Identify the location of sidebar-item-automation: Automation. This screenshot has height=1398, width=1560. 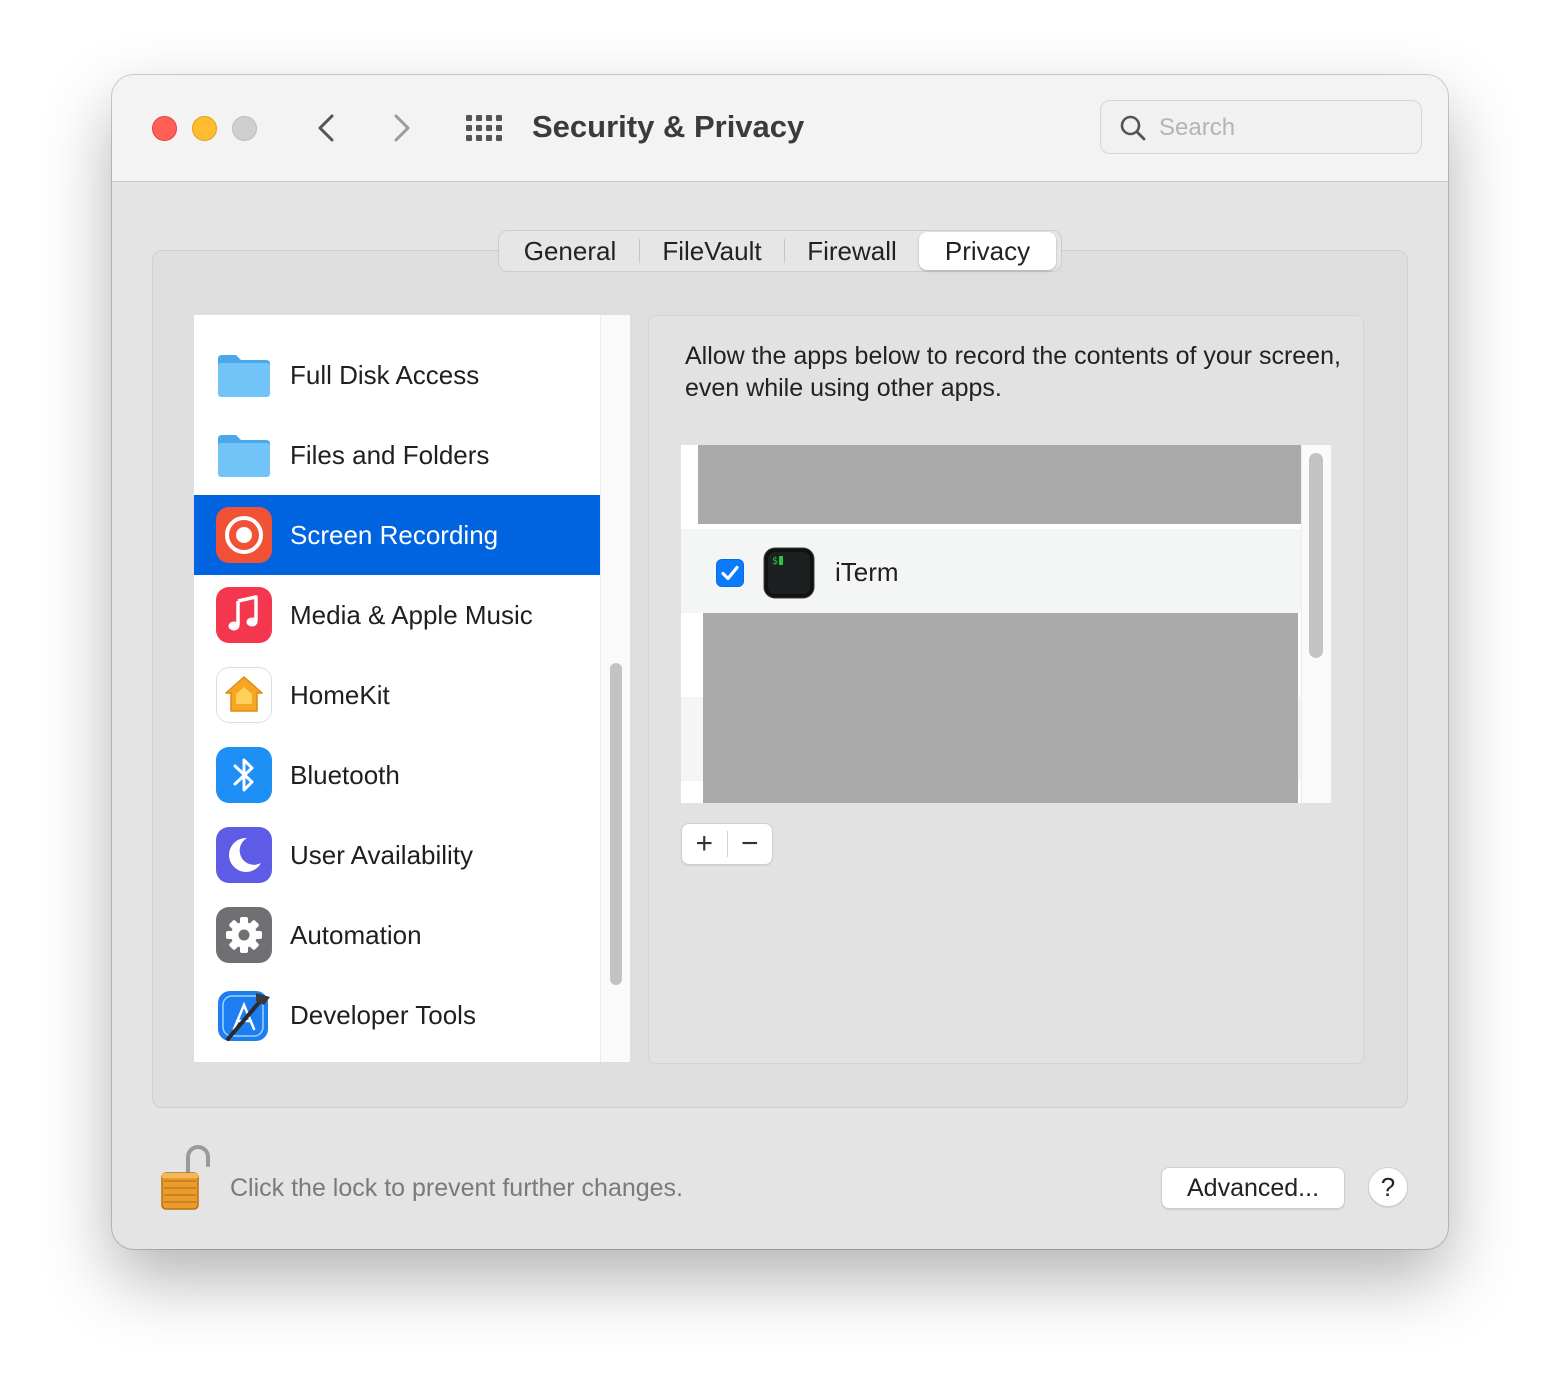
(397, 935).